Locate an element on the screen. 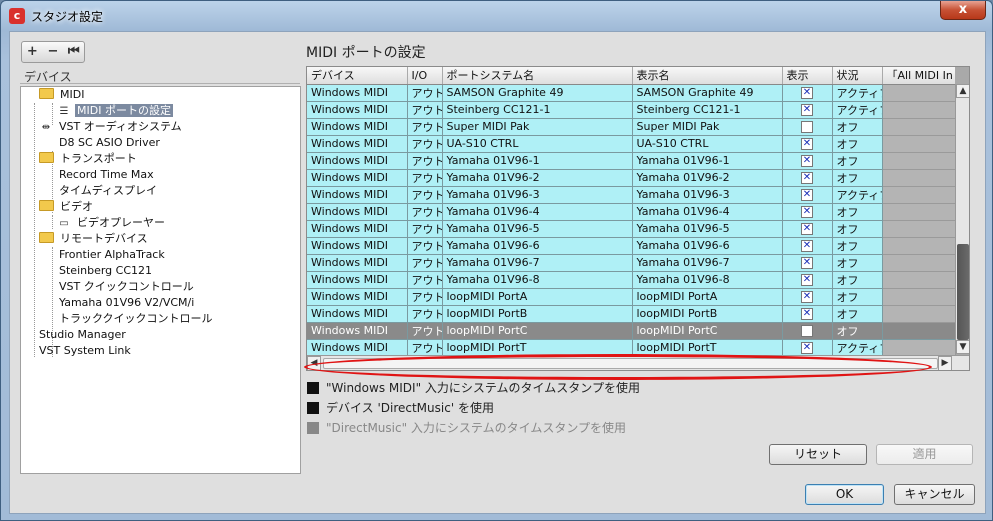  tree-item-studio-manager: Studio Manager is located at coordinates (82, 335).